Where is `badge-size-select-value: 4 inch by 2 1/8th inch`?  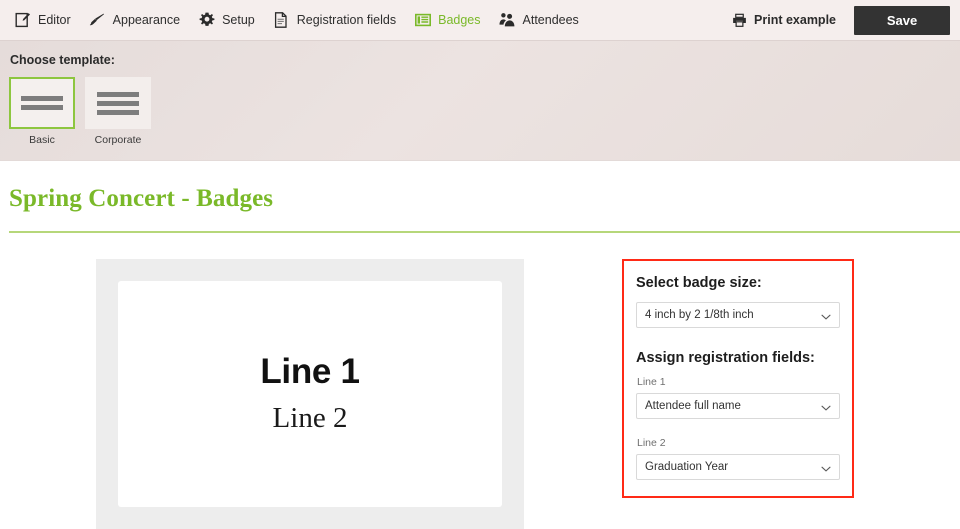
badge-size-select-value: 4 inch by 2 1/8th inch is located at coordinates (699, 315).